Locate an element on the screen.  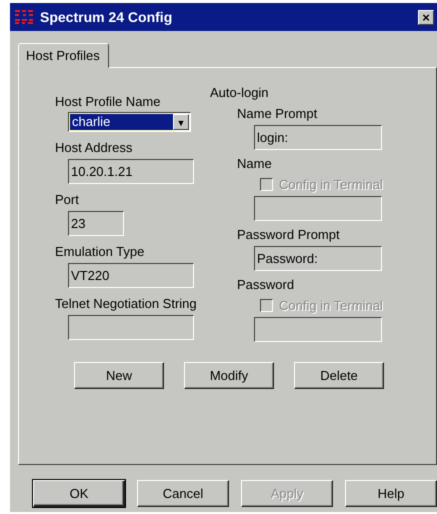
dialog-button: Modify is located at coordinates (229, 375).